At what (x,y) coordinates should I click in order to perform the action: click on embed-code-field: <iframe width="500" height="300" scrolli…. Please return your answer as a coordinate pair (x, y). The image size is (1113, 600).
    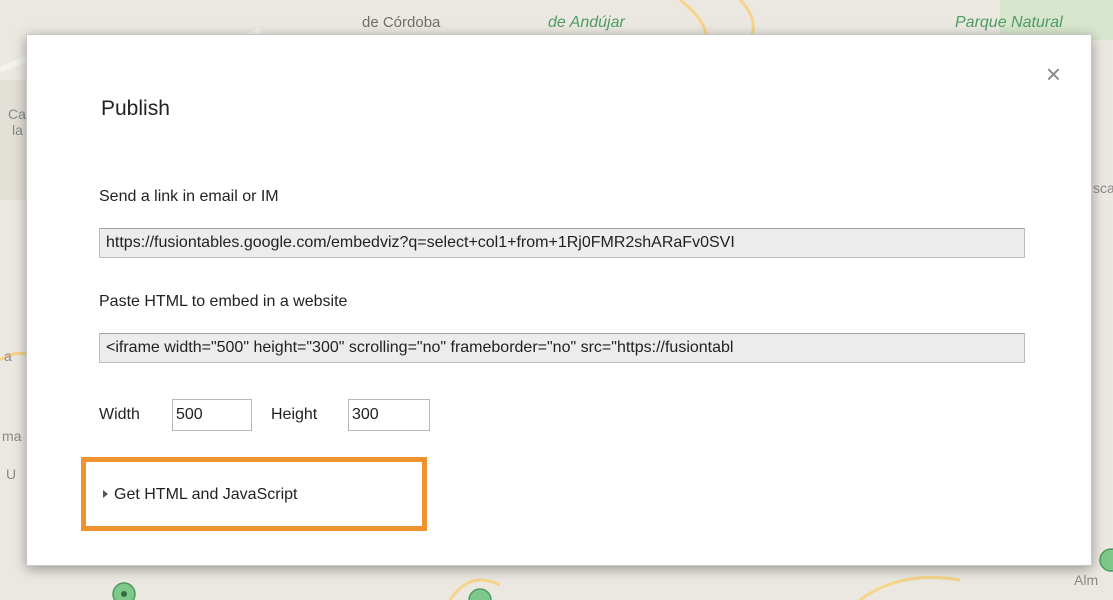
    Looking at the image, I should click on (562, 348).